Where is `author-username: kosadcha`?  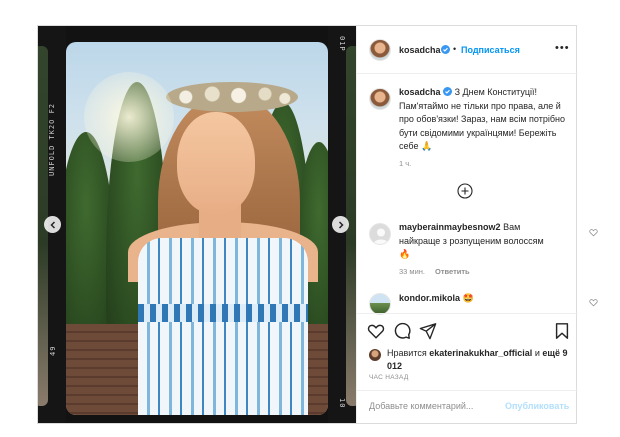 author-username: kosadcha is located at coordinates (420, 50).